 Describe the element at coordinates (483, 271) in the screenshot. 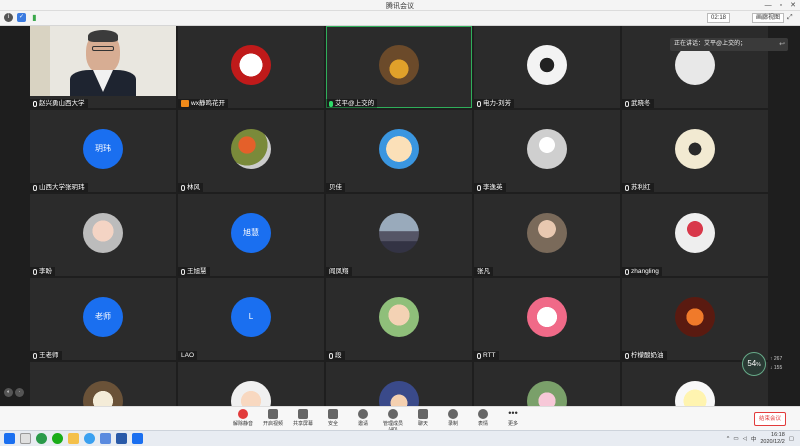

I see `participant-name-label: 张凡` at that location.